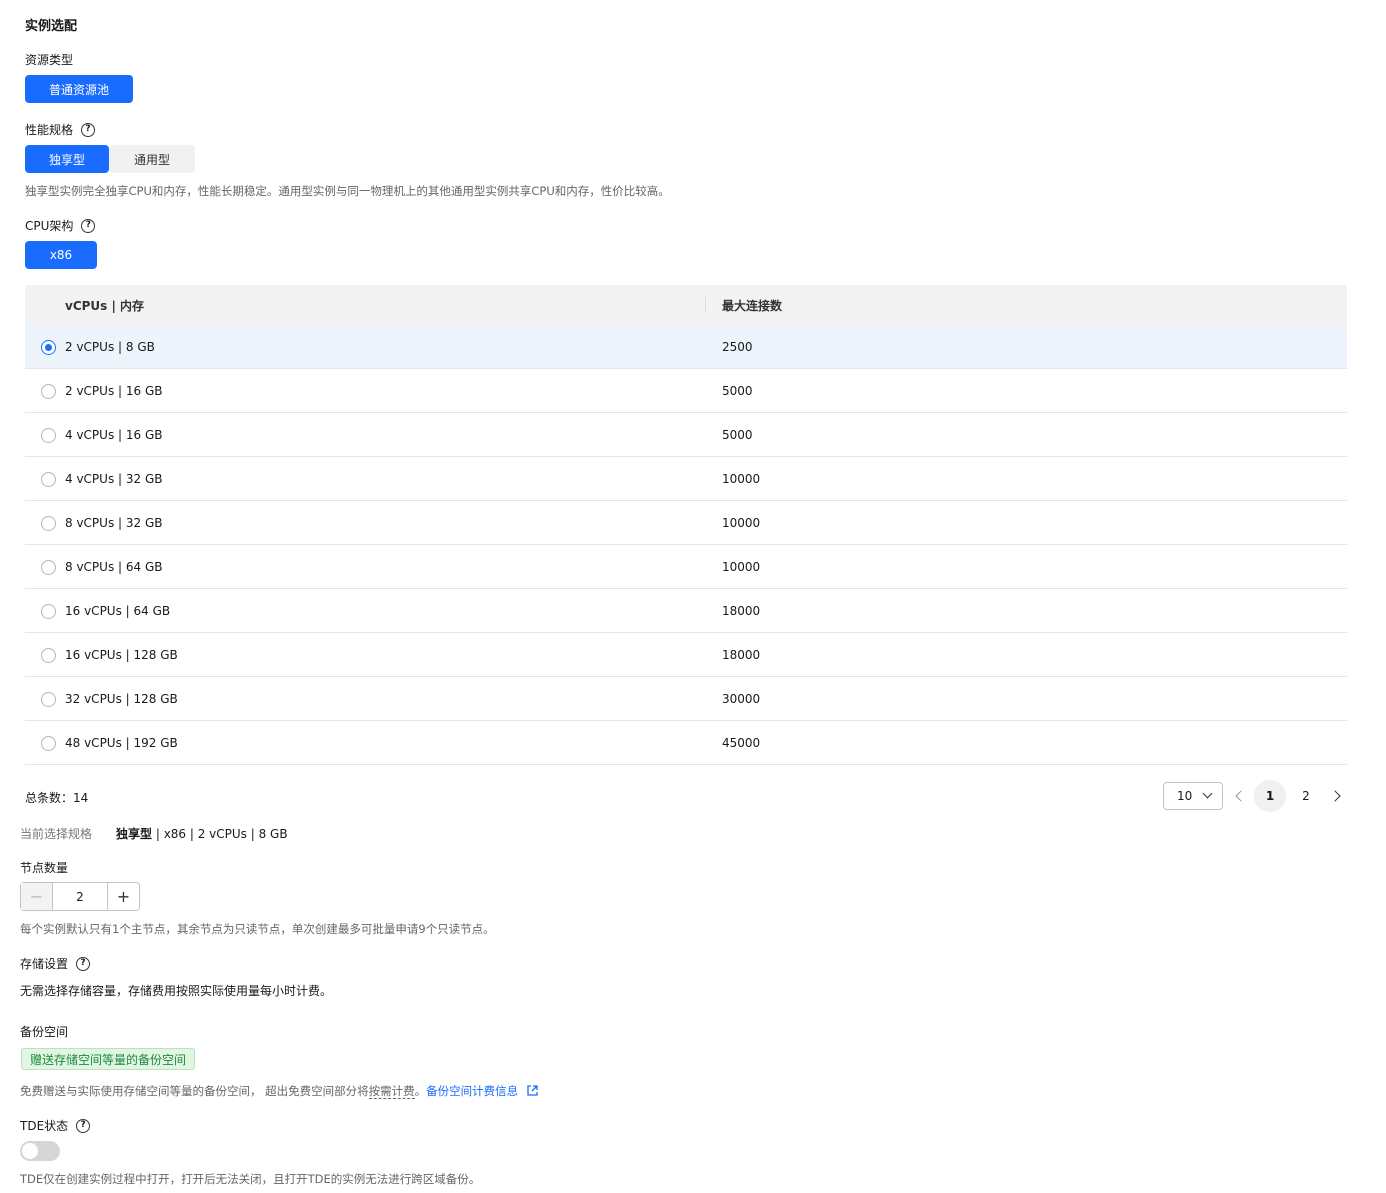 Image resolution: width=1386 pixels, height=1193 pixels. I want to click on table-row: 32 vCPUs | 128 GB 30000, so click(686, 699).